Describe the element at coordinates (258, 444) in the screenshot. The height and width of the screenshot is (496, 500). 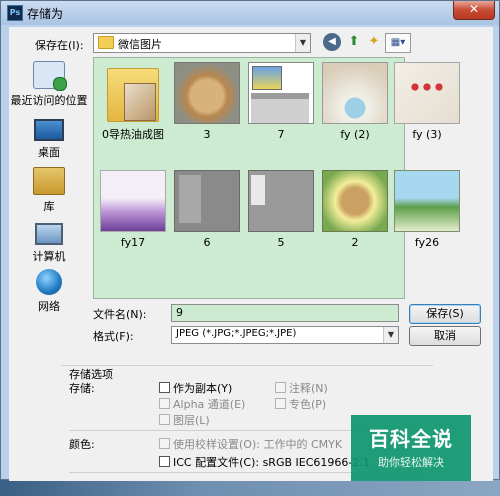
I see `checkbox-label: 使用校样设置(O): 工作中的 CMYK` at that location.